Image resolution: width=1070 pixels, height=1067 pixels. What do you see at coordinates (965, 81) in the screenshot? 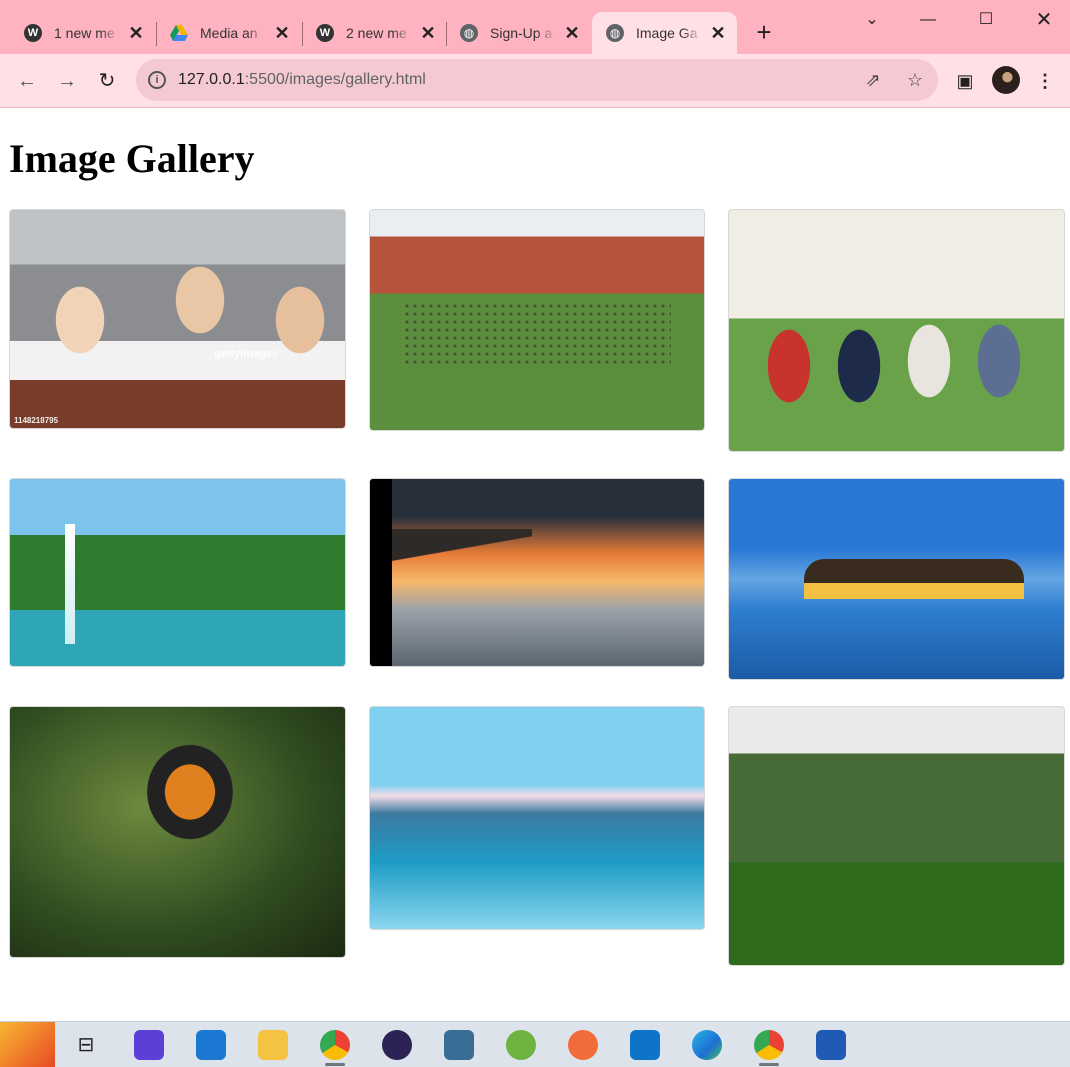
I see `side-panel-icon: ▣` at bounding box center [965, 81].